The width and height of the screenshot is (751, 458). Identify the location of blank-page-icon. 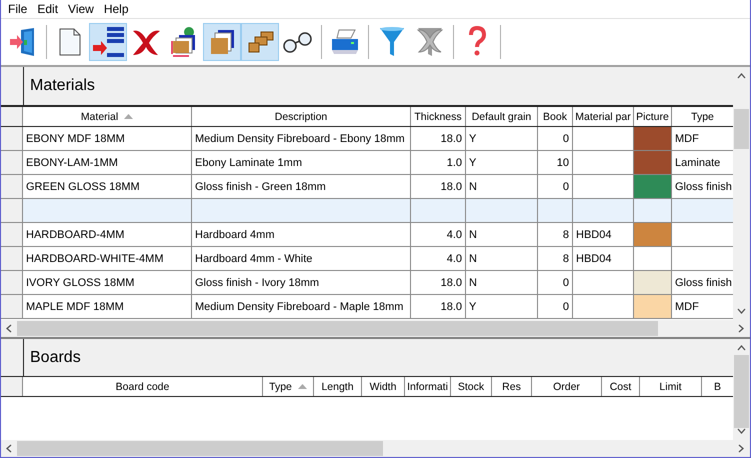
(70, 42).